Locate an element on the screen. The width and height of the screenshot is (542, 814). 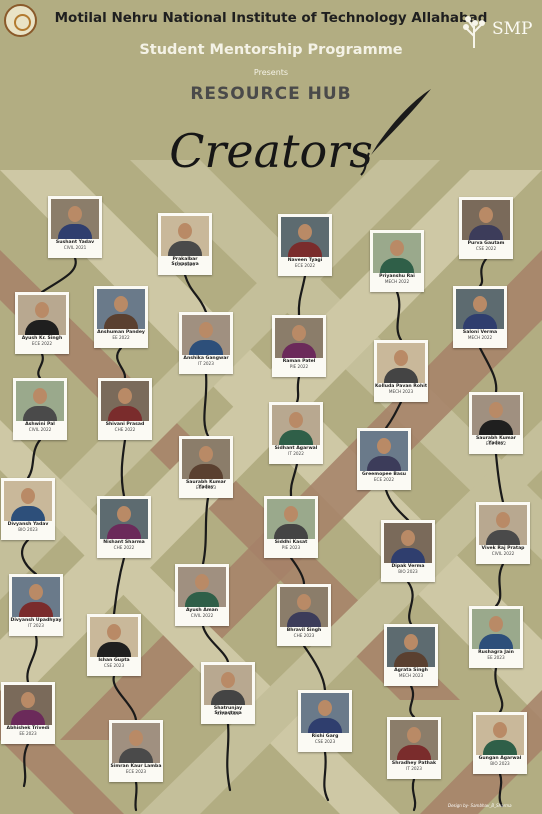
creator-branch-year: PIE 2023 is located at coordinates (291, 547).